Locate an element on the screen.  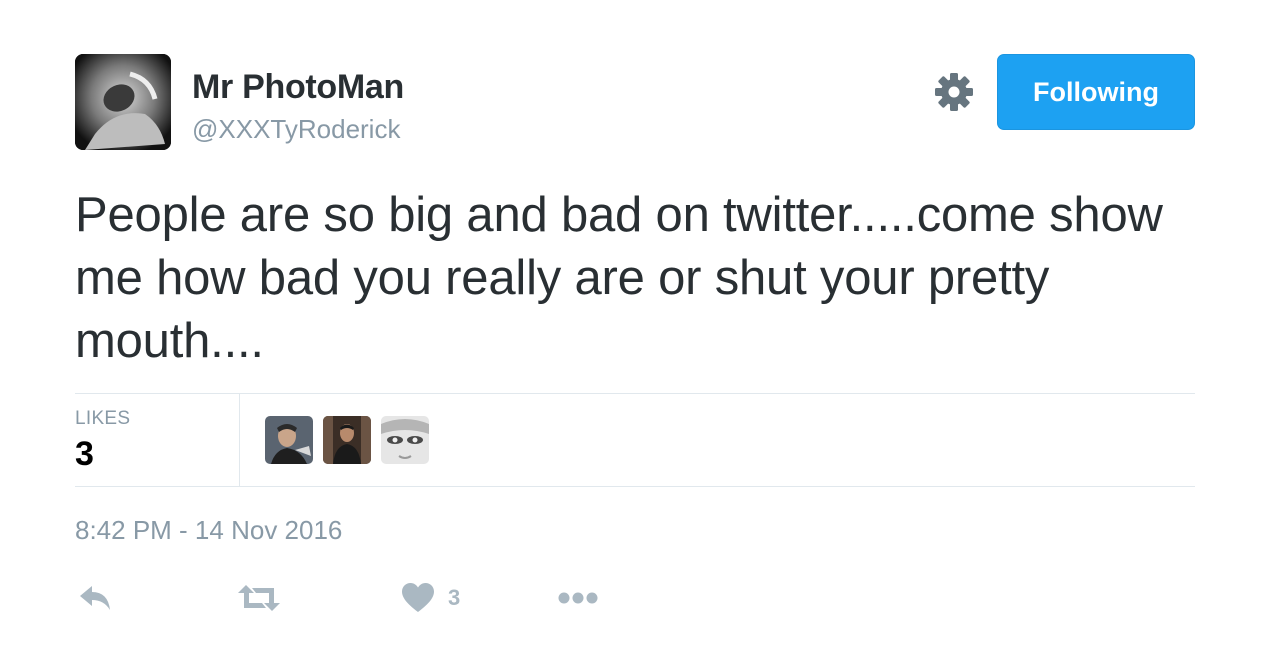
stats-divider-vertical is located at coordinates (239, 440).